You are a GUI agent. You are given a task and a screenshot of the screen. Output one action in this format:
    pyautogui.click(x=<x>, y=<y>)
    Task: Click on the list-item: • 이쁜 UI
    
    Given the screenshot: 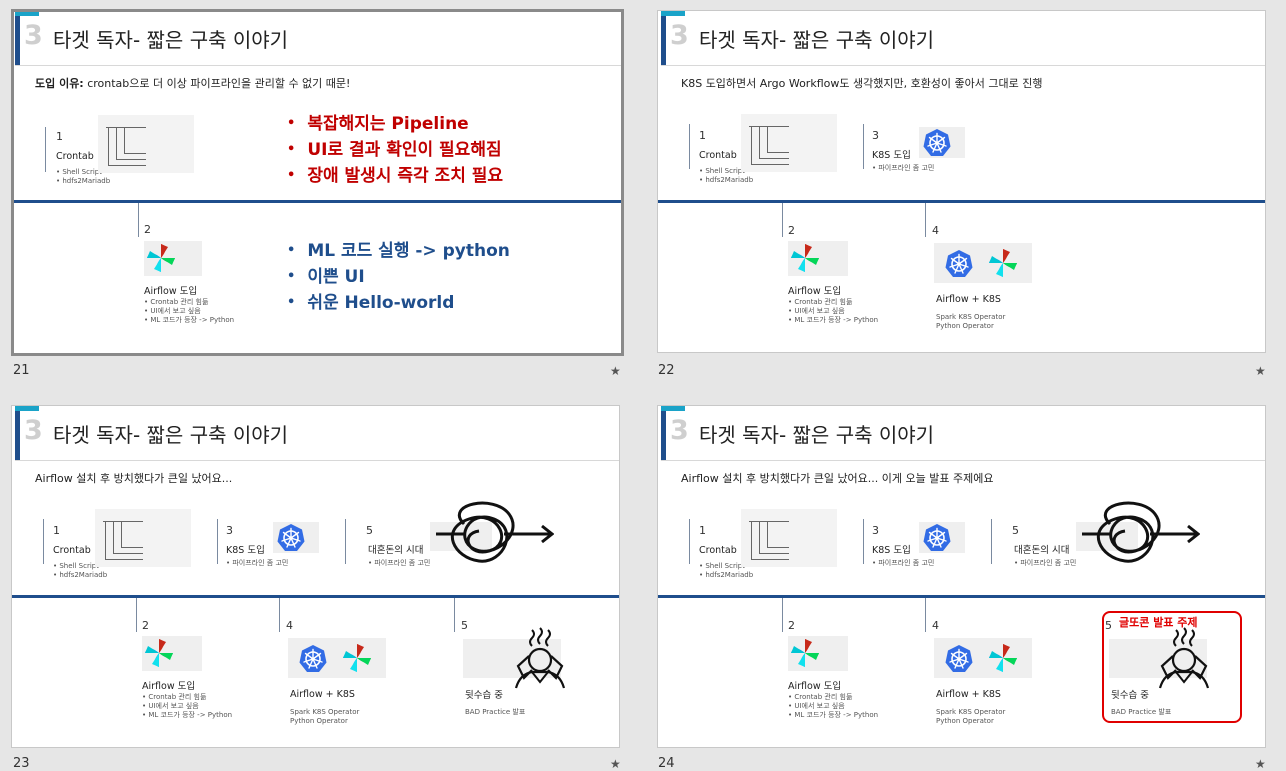 What is the action you would take?
    pyautogui.click(x=326, y=277)
    